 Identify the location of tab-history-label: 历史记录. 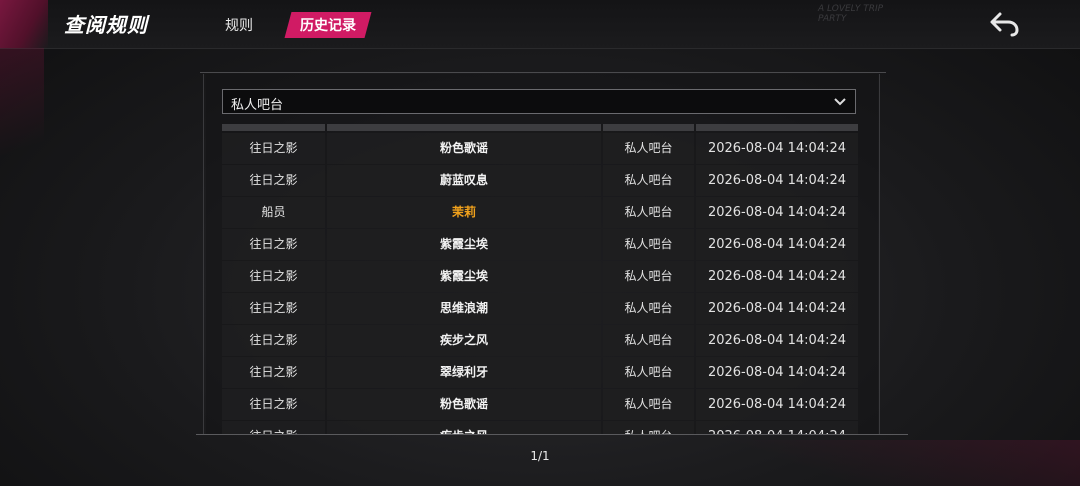
(328, 26).